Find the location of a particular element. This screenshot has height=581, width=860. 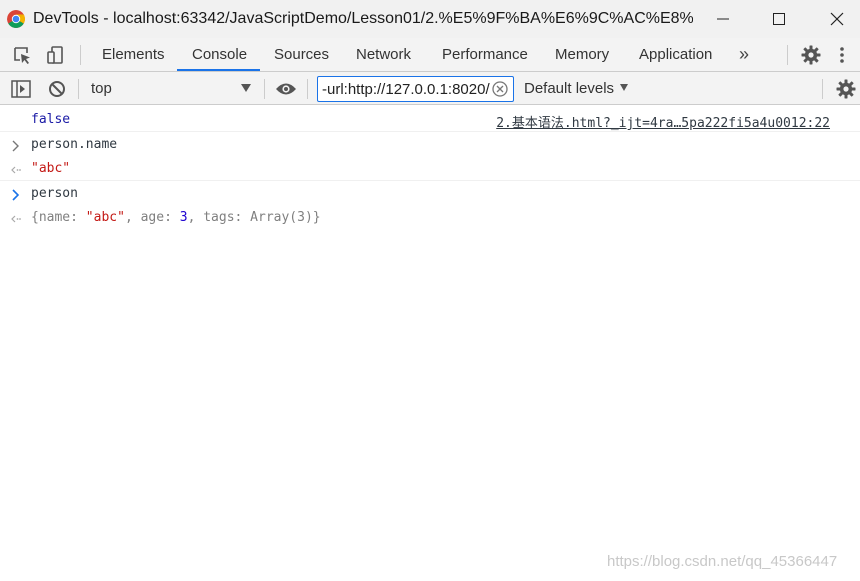

tab-network: Network is located at coordinates (383, 54).